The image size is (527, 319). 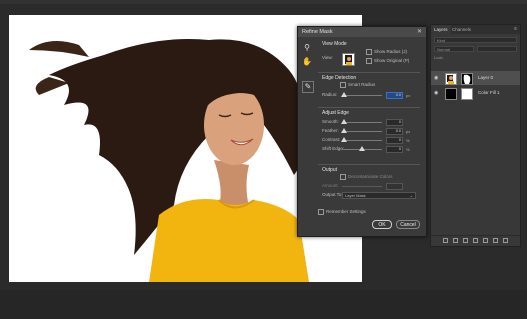 I want to click on mask-thumb-image, so click(x=467, y=79).